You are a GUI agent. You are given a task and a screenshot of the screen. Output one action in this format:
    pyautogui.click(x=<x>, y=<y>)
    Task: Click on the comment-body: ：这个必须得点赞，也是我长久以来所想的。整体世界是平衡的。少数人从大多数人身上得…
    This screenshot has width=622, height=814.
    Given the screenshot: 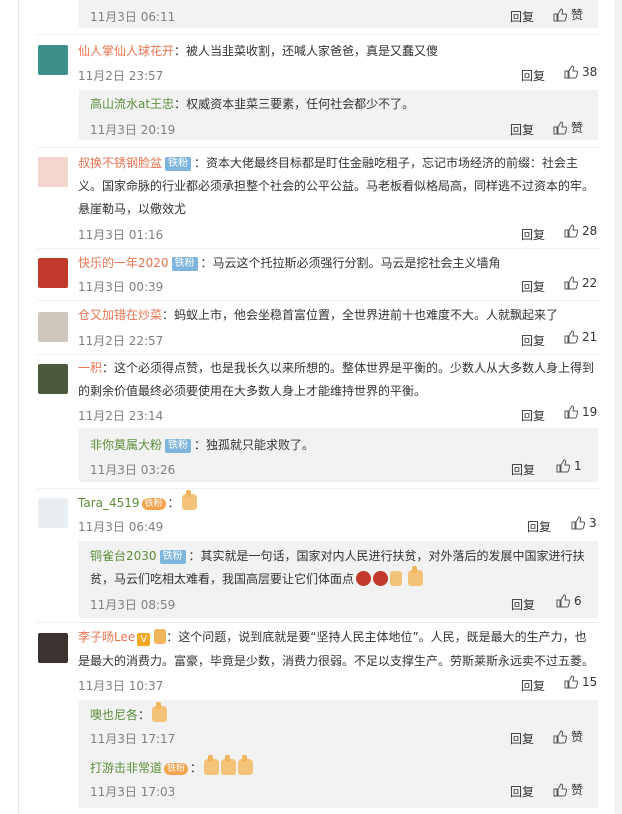 What is the action you would take?
    pyautogui.click(x=348, y=368)
    